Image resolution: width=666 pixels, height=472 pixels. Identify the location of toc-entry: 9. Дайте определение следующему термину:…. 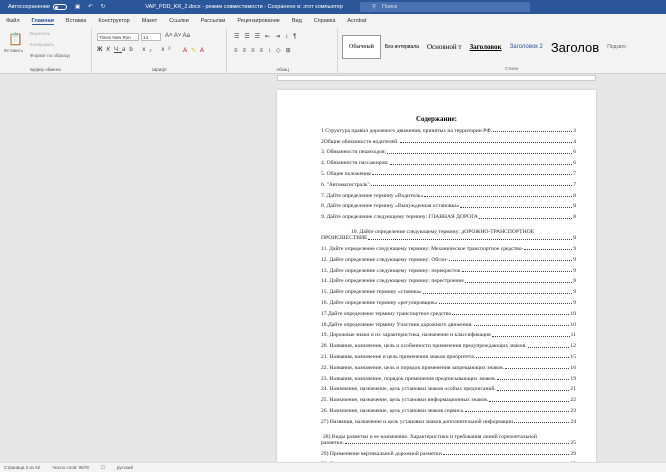
(448, 215).